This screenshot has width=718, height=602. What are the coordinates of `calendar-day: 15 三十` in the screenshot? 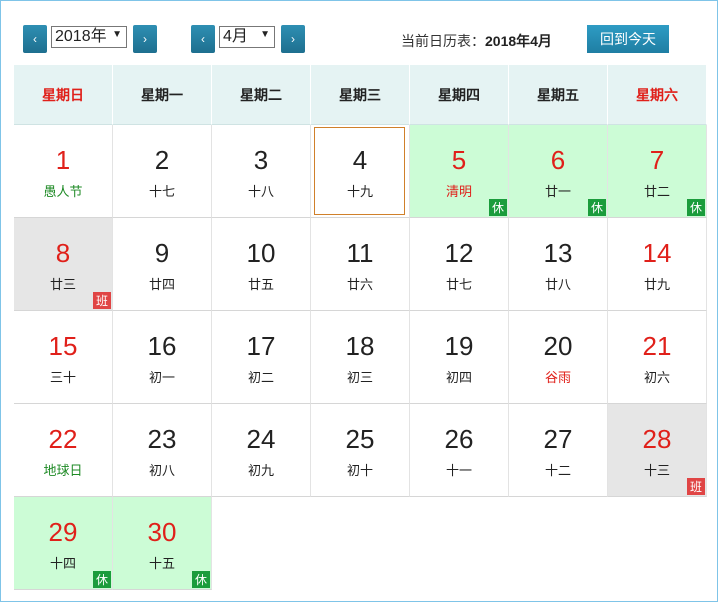 It's located at (63, 357).